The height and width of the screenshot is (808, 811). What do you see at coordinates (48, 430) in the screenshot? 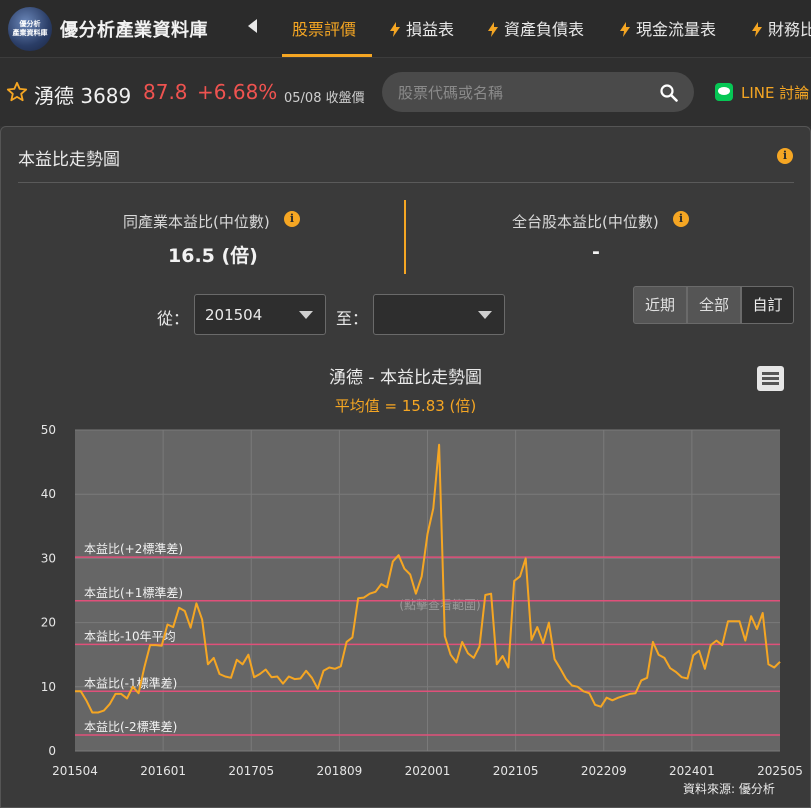
I see `y-tick-label: 50` at bounding box center [48, 430].